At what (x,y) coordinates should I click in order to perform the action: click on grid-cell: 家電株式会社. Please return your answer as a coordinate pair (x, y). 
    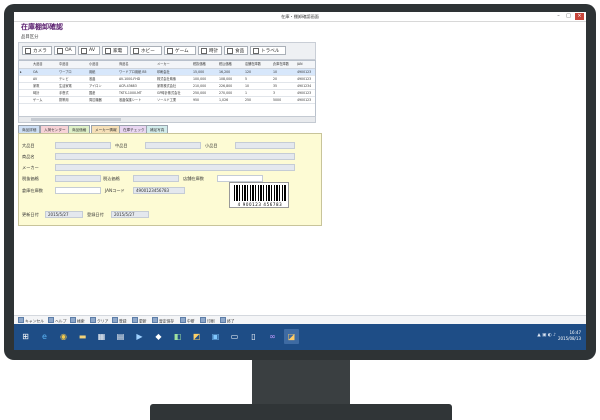
    Looking at the image, I should click on (167, 86).